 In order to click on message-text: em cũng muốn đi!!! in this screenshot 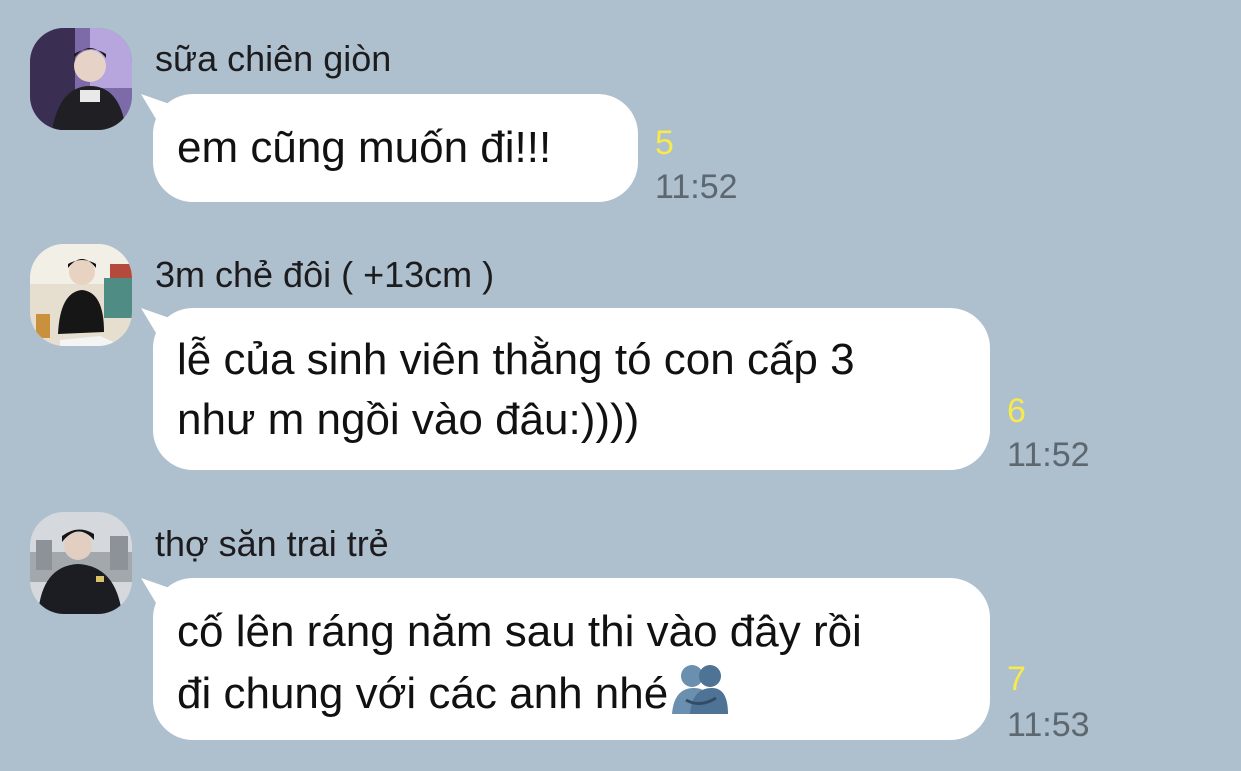, I will do `click(364, 147)`.